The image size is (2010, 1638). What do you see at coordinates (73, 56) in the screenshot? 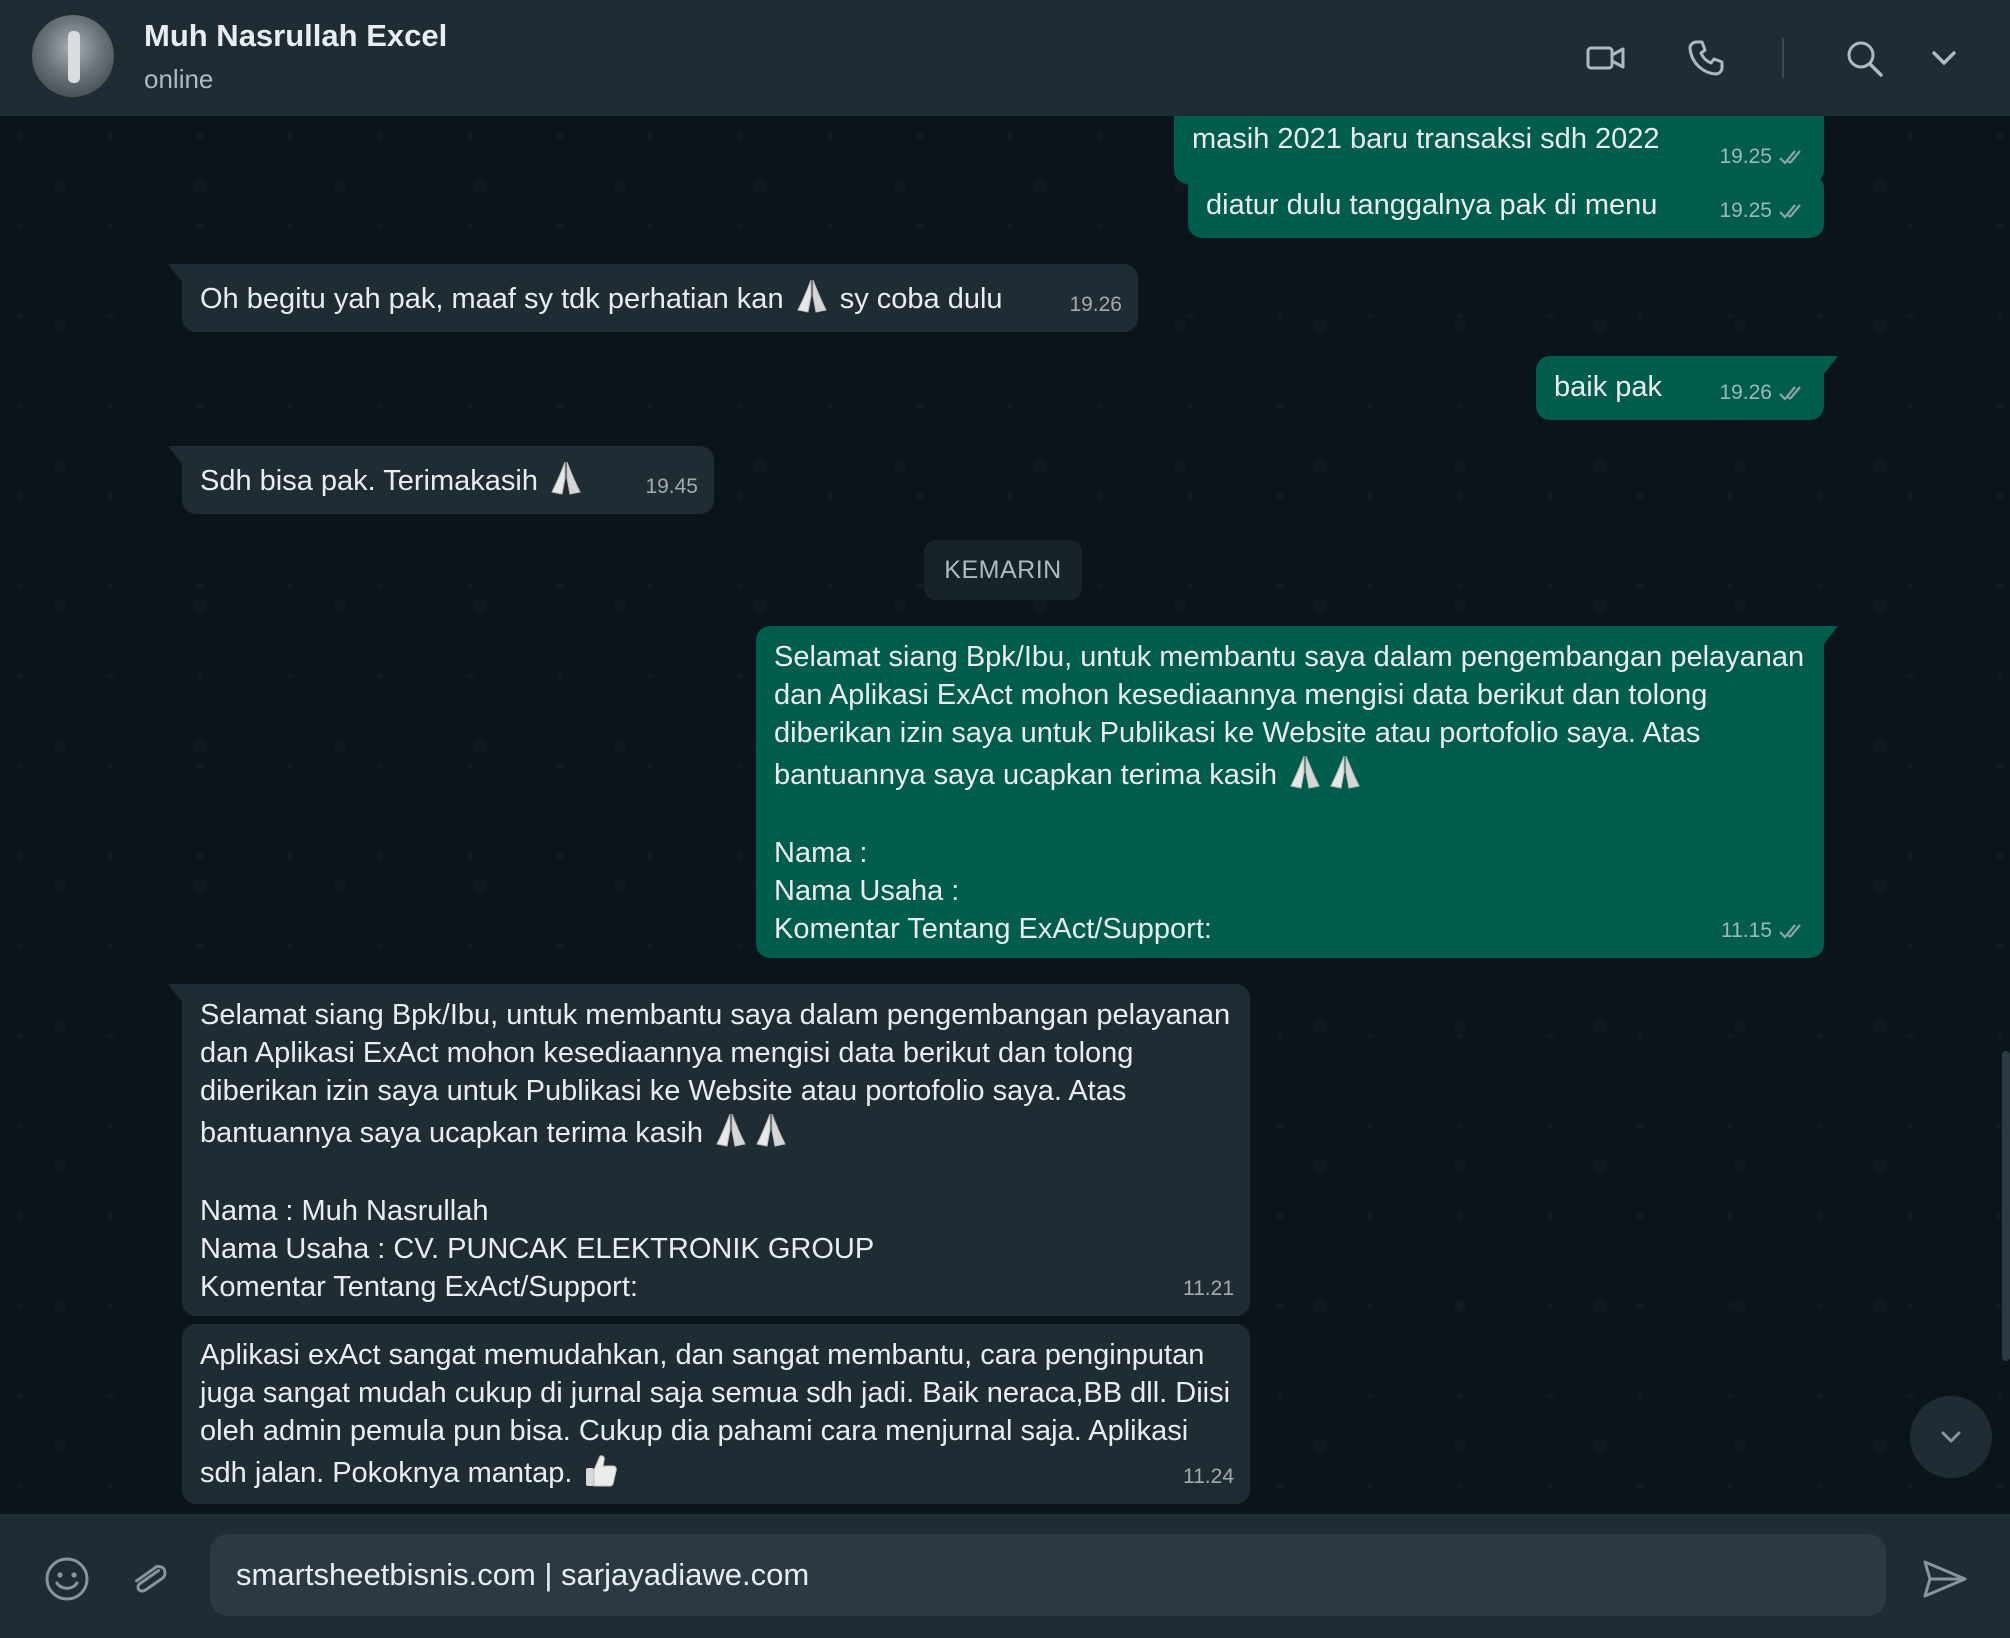
I see `contact-avatar` at bounding box center [73, 56].